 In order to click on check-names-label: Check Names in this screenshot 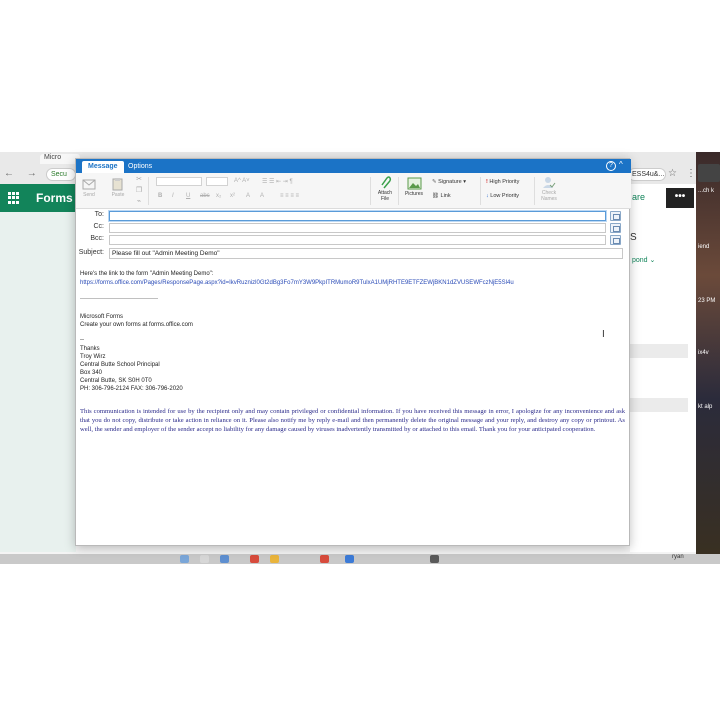, I will do `click(549, 196)`.